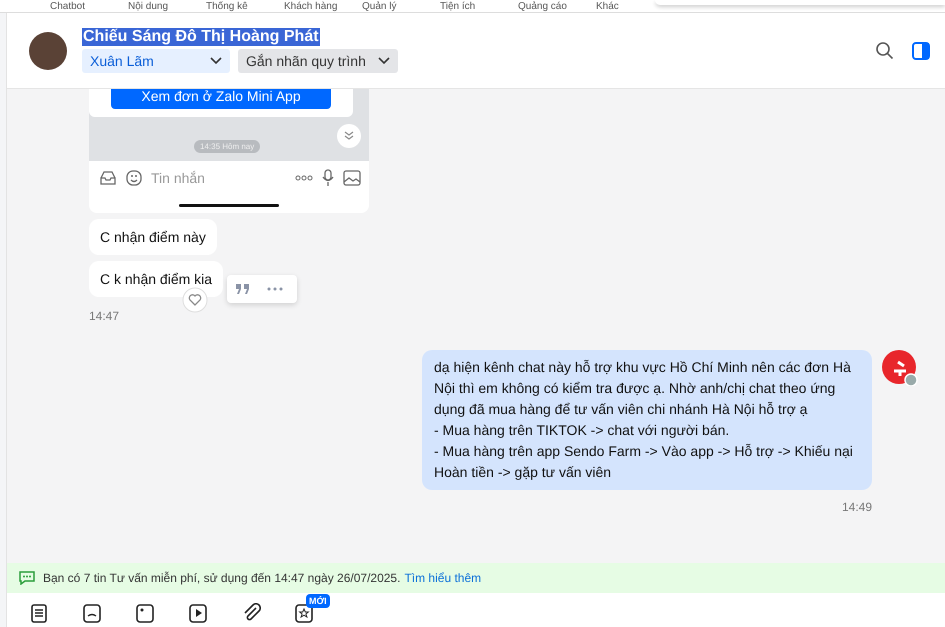  I want to click on assignee-dropdown: Xuân Lãm, so click(156, 61).